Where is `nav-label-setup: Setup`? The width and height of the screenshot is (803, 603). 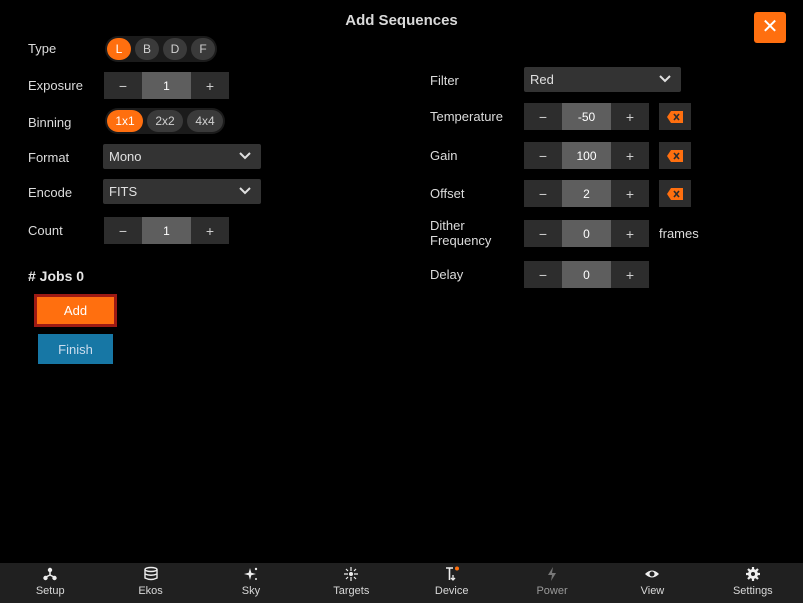 nav-label-setup: Setup is located at coordinates (50, 591).